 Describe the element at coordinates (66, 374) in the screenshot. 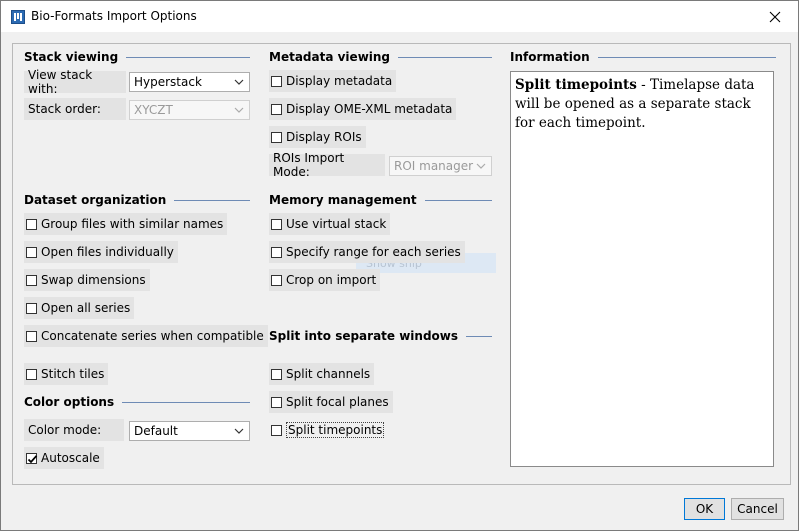

I see `stitch-tiles-checkbox: Stitch tiles` at that location.